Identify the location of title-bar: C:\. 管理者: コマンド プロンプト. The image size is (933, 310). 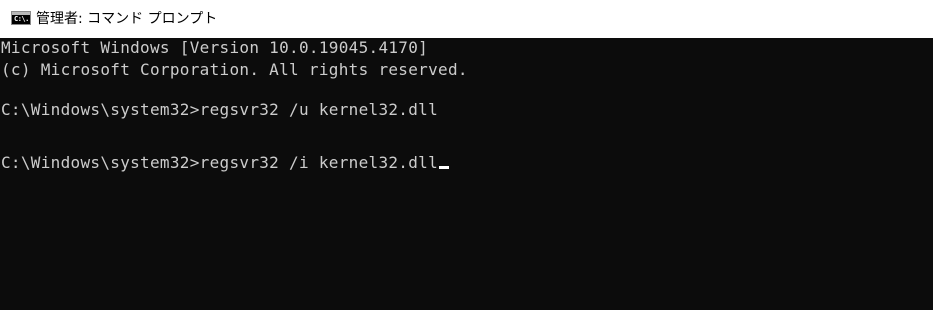
(466, 19).